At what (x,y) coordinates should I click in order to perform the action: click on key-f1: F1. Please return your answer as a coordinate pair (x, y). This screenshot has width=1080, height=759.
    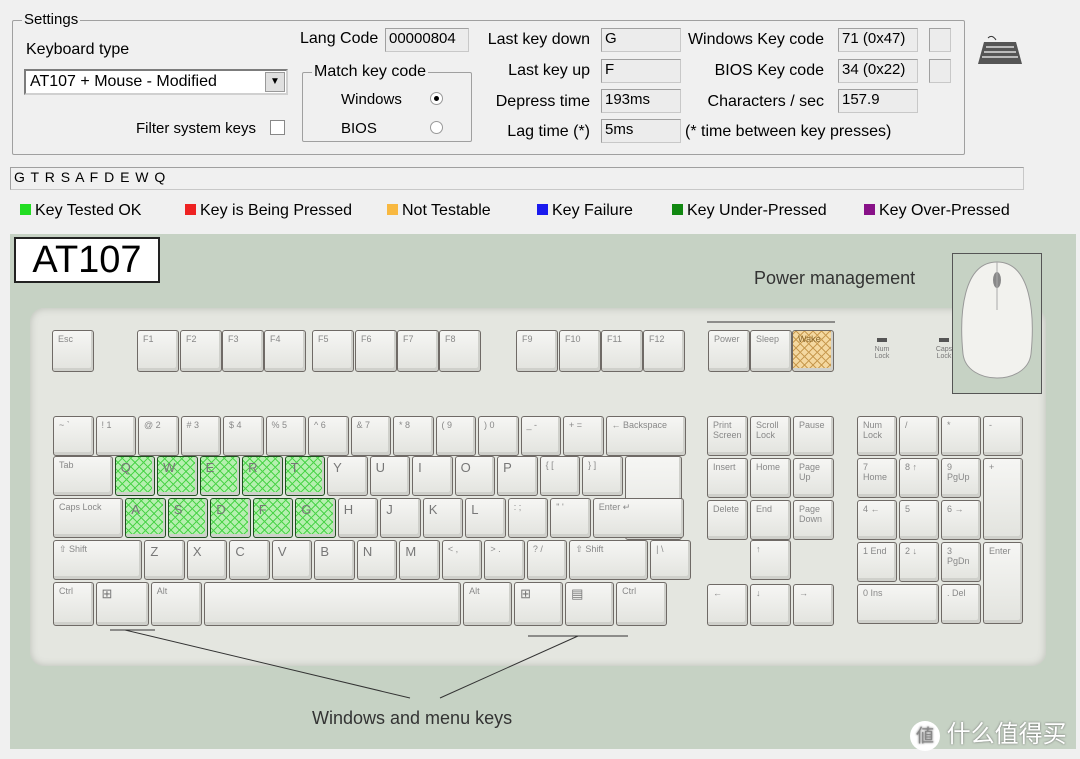
    Looking at the image, I should click on (158, 351).